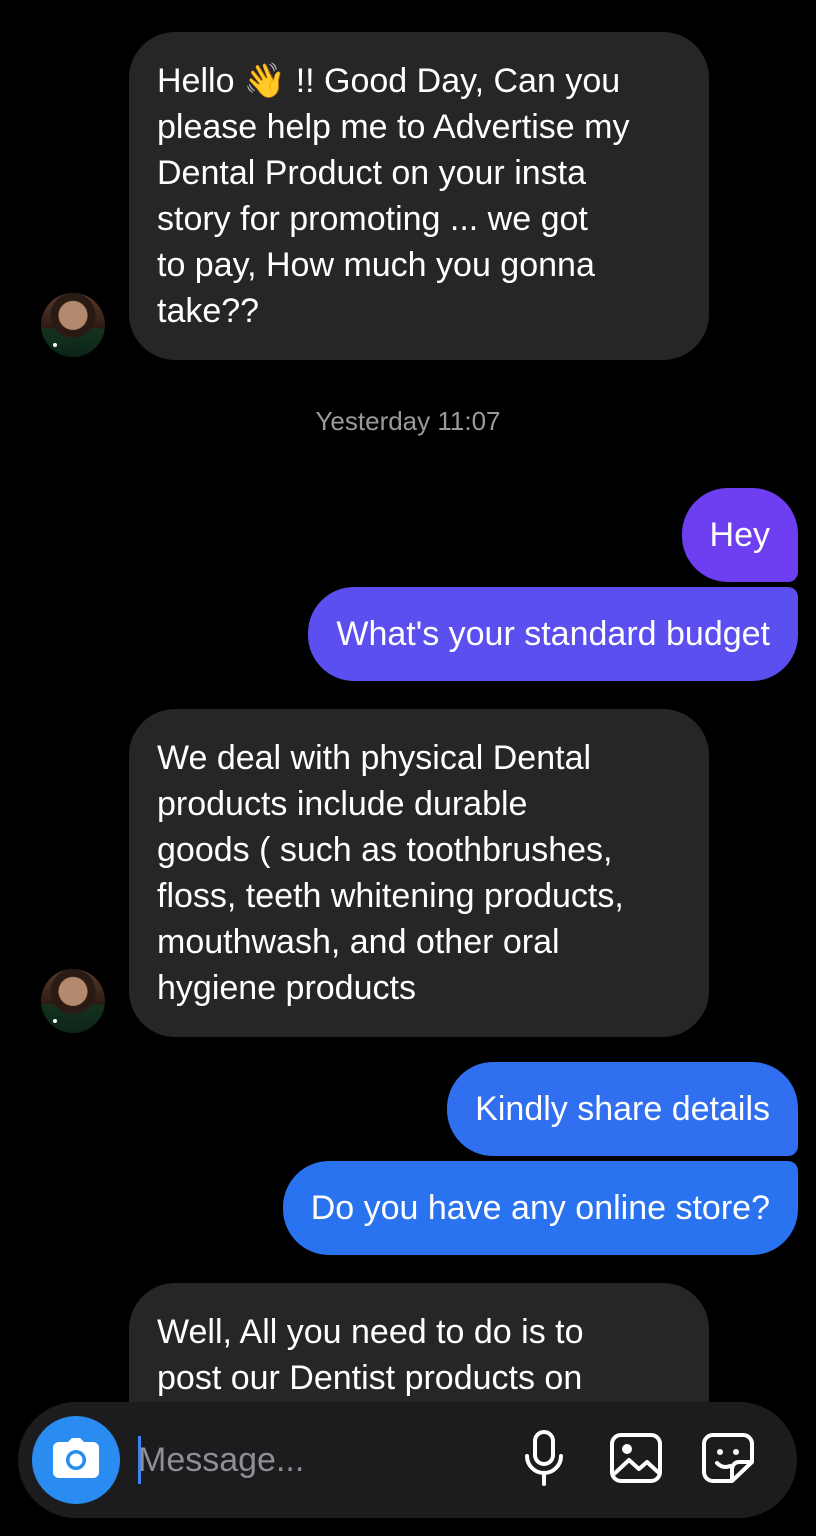 Image resolution: width=816 pixels, height=1536 pixels. I want to click on sticker-button, so click(728, 1460).